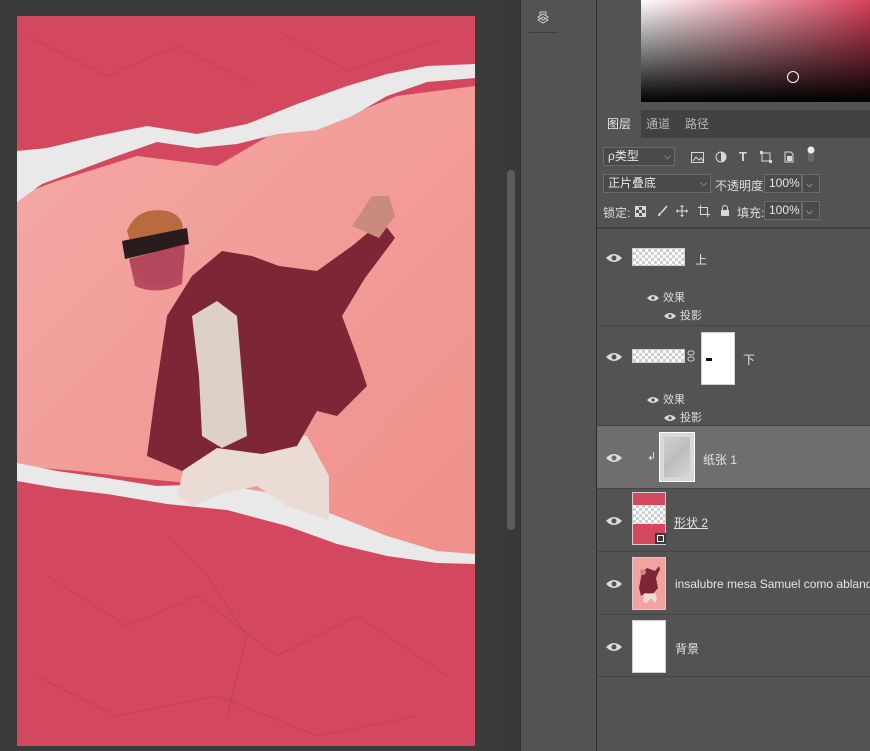 The image size is (870, 751). I want to click on layer-mask-thumbnail, so click(718, 358).